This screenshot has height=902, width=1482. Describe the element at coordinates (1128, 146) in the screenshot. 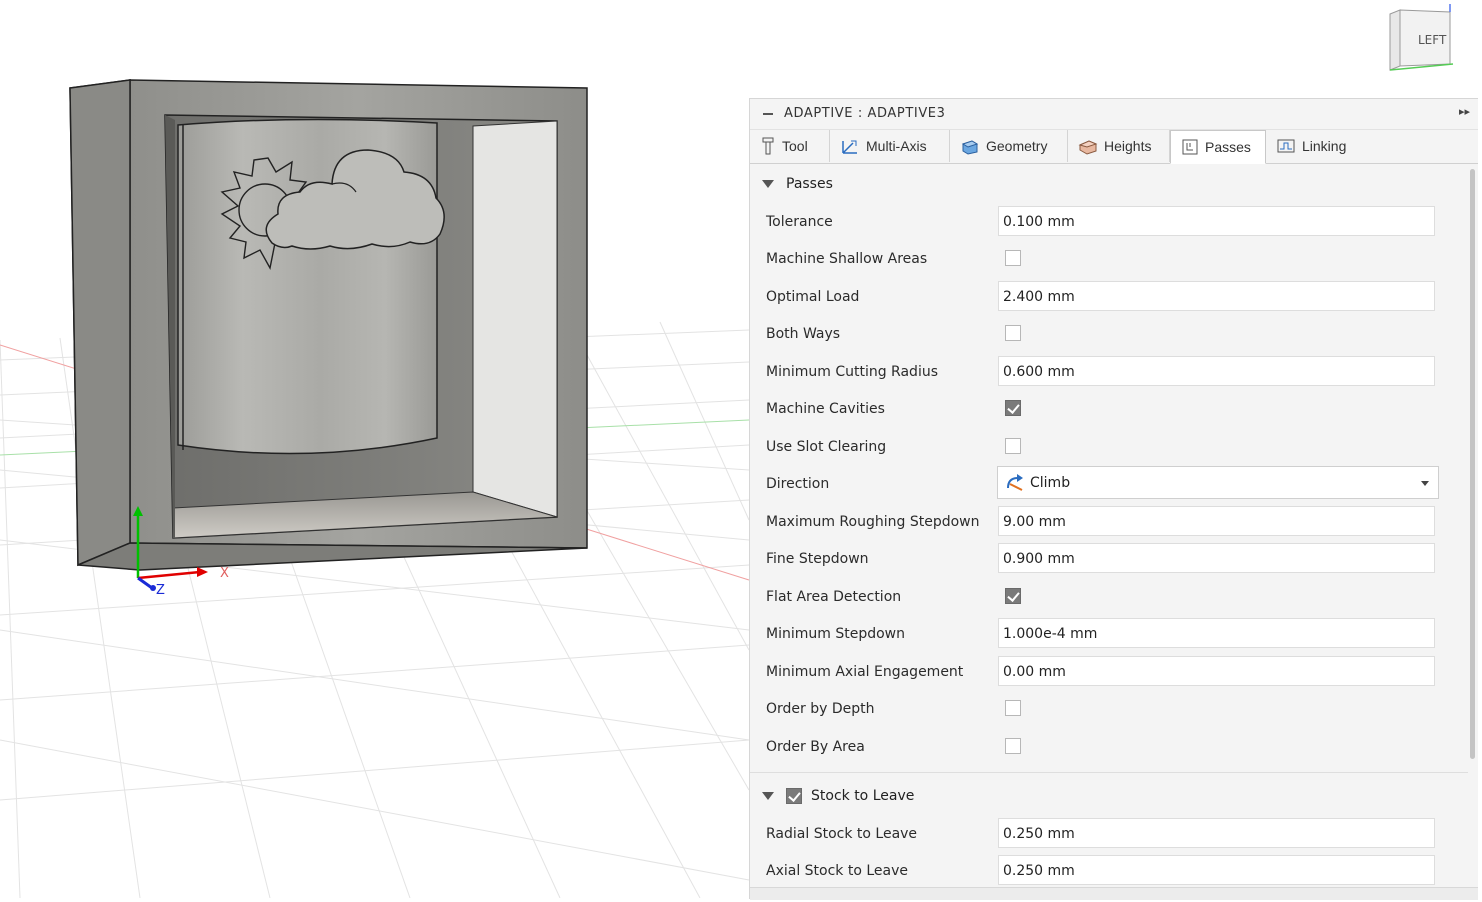

I see `tab-heights-label: Heights` at that location.